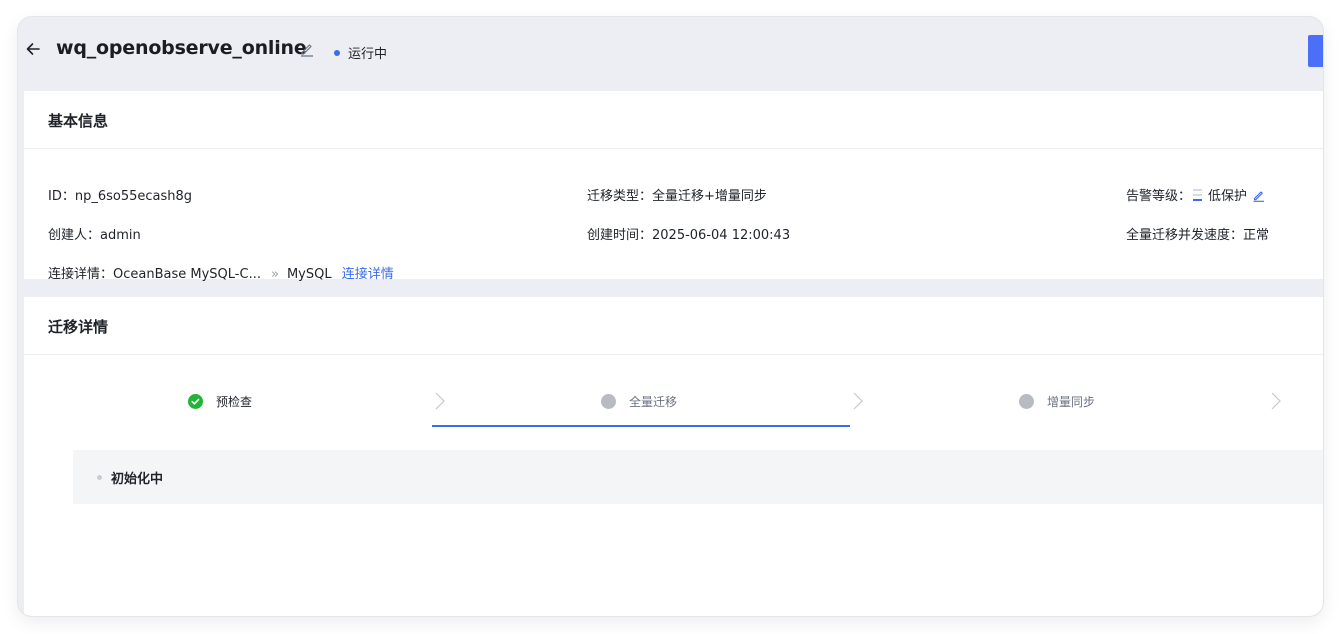 Image resolution: width=1341 pixels, height=634 pixels. Describe the element at coordinates (137, 479) in the screenshot. I see `progress-status-text: 初始化中` at that location.